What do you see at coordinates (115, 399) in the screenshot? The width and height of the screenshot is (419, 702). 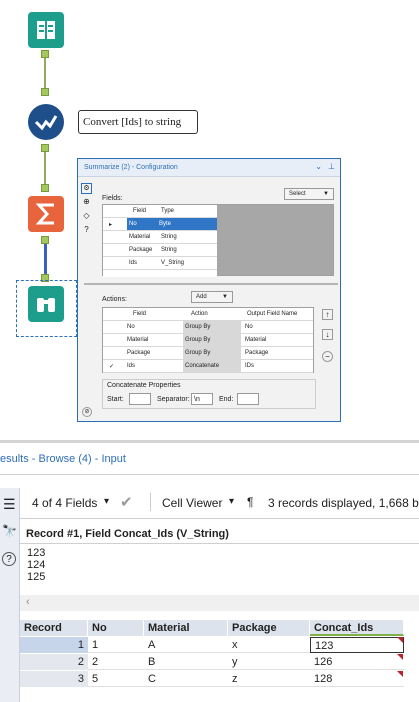 I see `start-label: Start:` at bounding box center [115, 399].